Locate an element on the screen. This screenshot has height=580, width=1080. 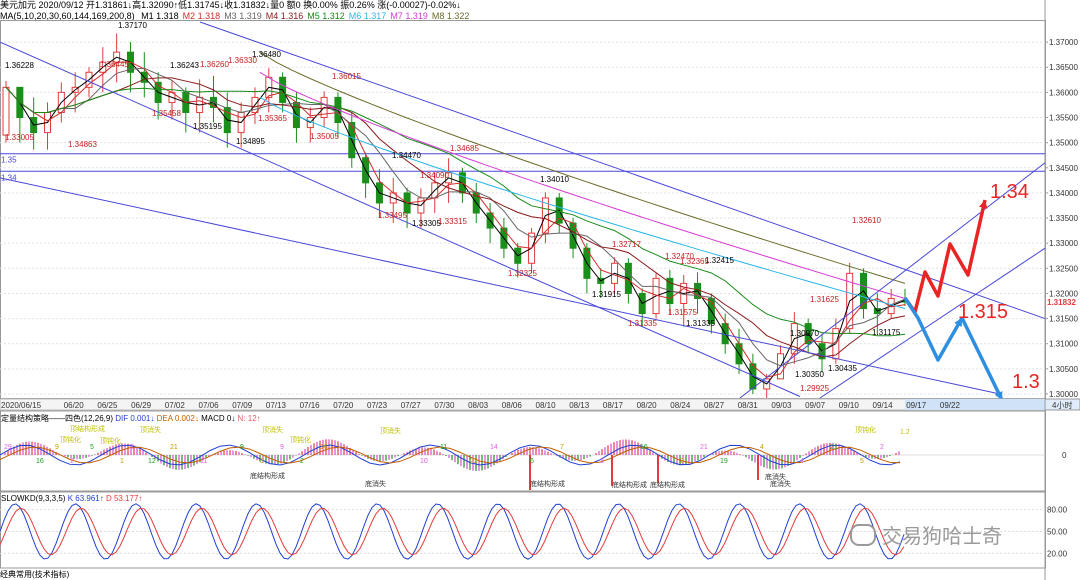
date-label: 2020/06/15 is located at coordinates (21, 405).